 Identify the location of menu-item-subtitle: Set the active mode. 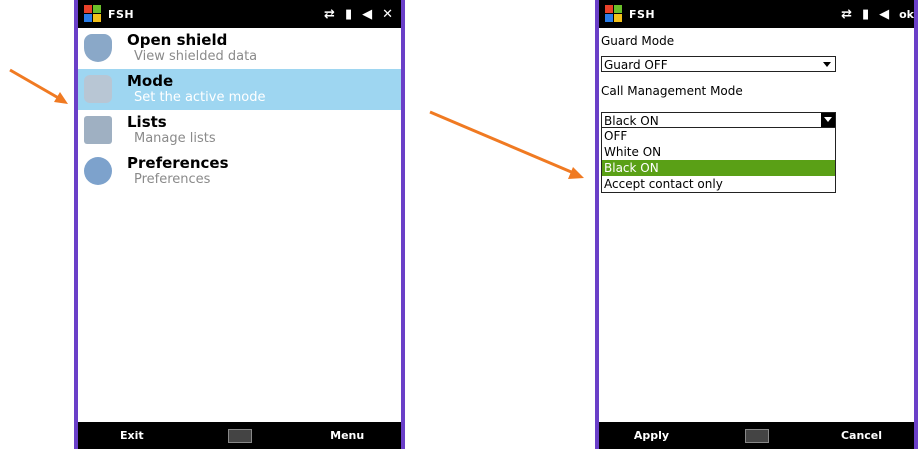
(200, 97).